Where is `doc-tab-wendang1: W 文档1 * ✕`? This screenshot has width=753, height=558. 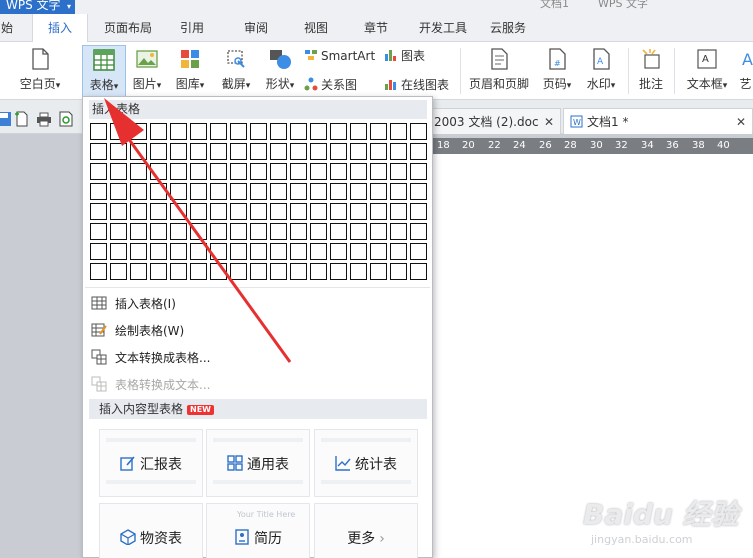 doc-tab-wendang1: W 文档1 * ✕ is located at coordinates (658, 121).